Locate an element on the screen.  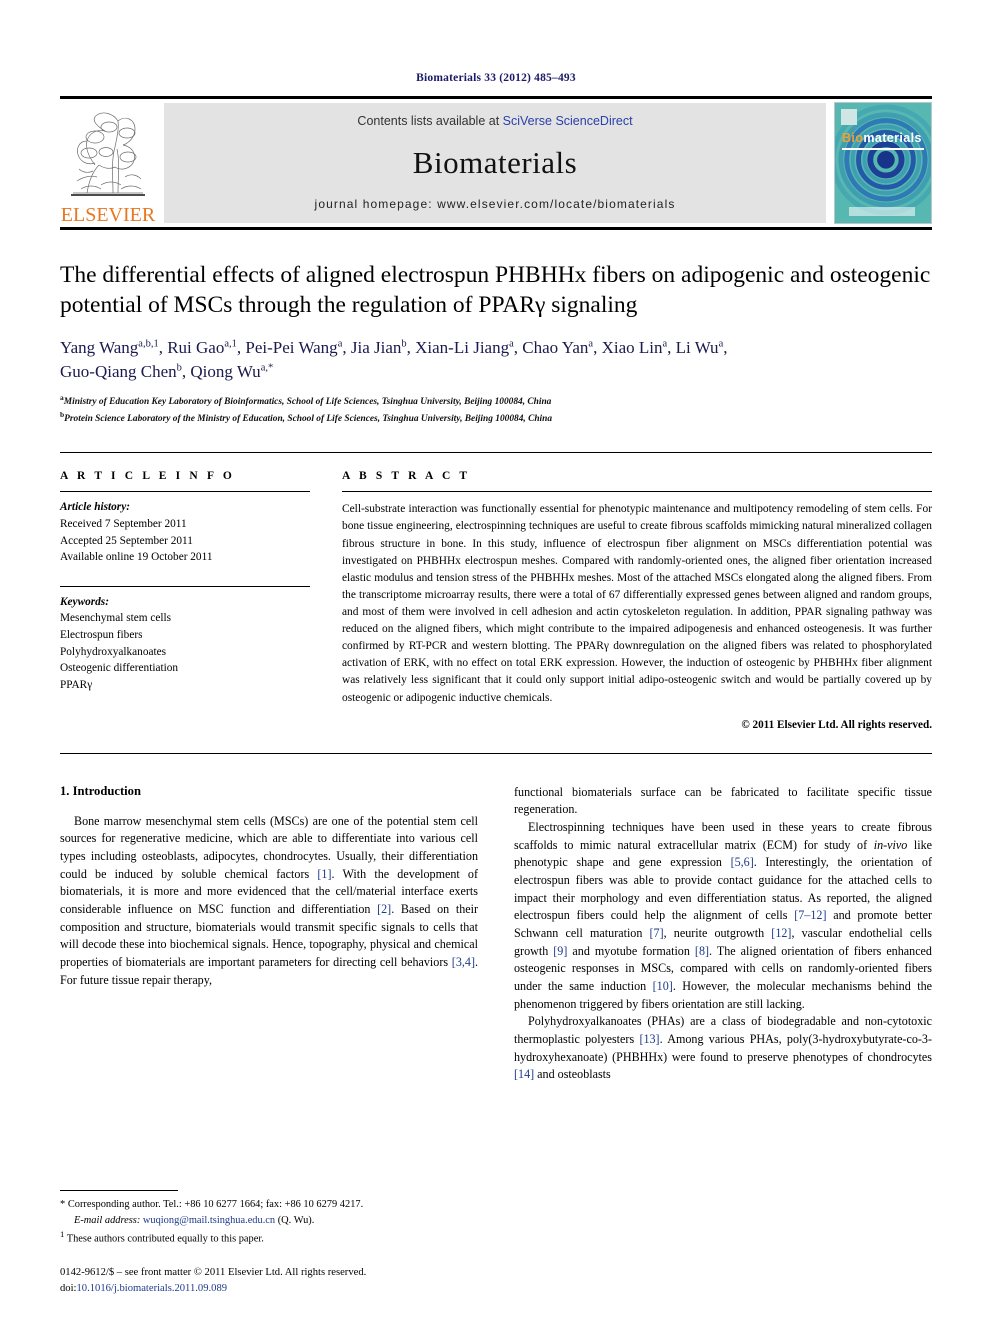
cover-elsevier-mark-icon is located at coordinates (849, 117).